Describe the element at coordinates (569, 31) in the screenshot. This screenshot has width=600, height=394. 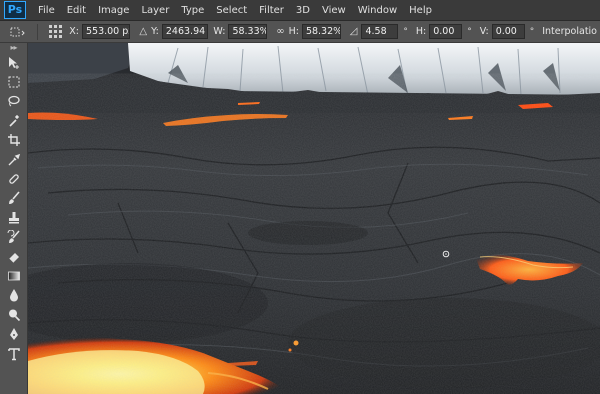
I see `interpolation-label: Interpolatio` at that location.